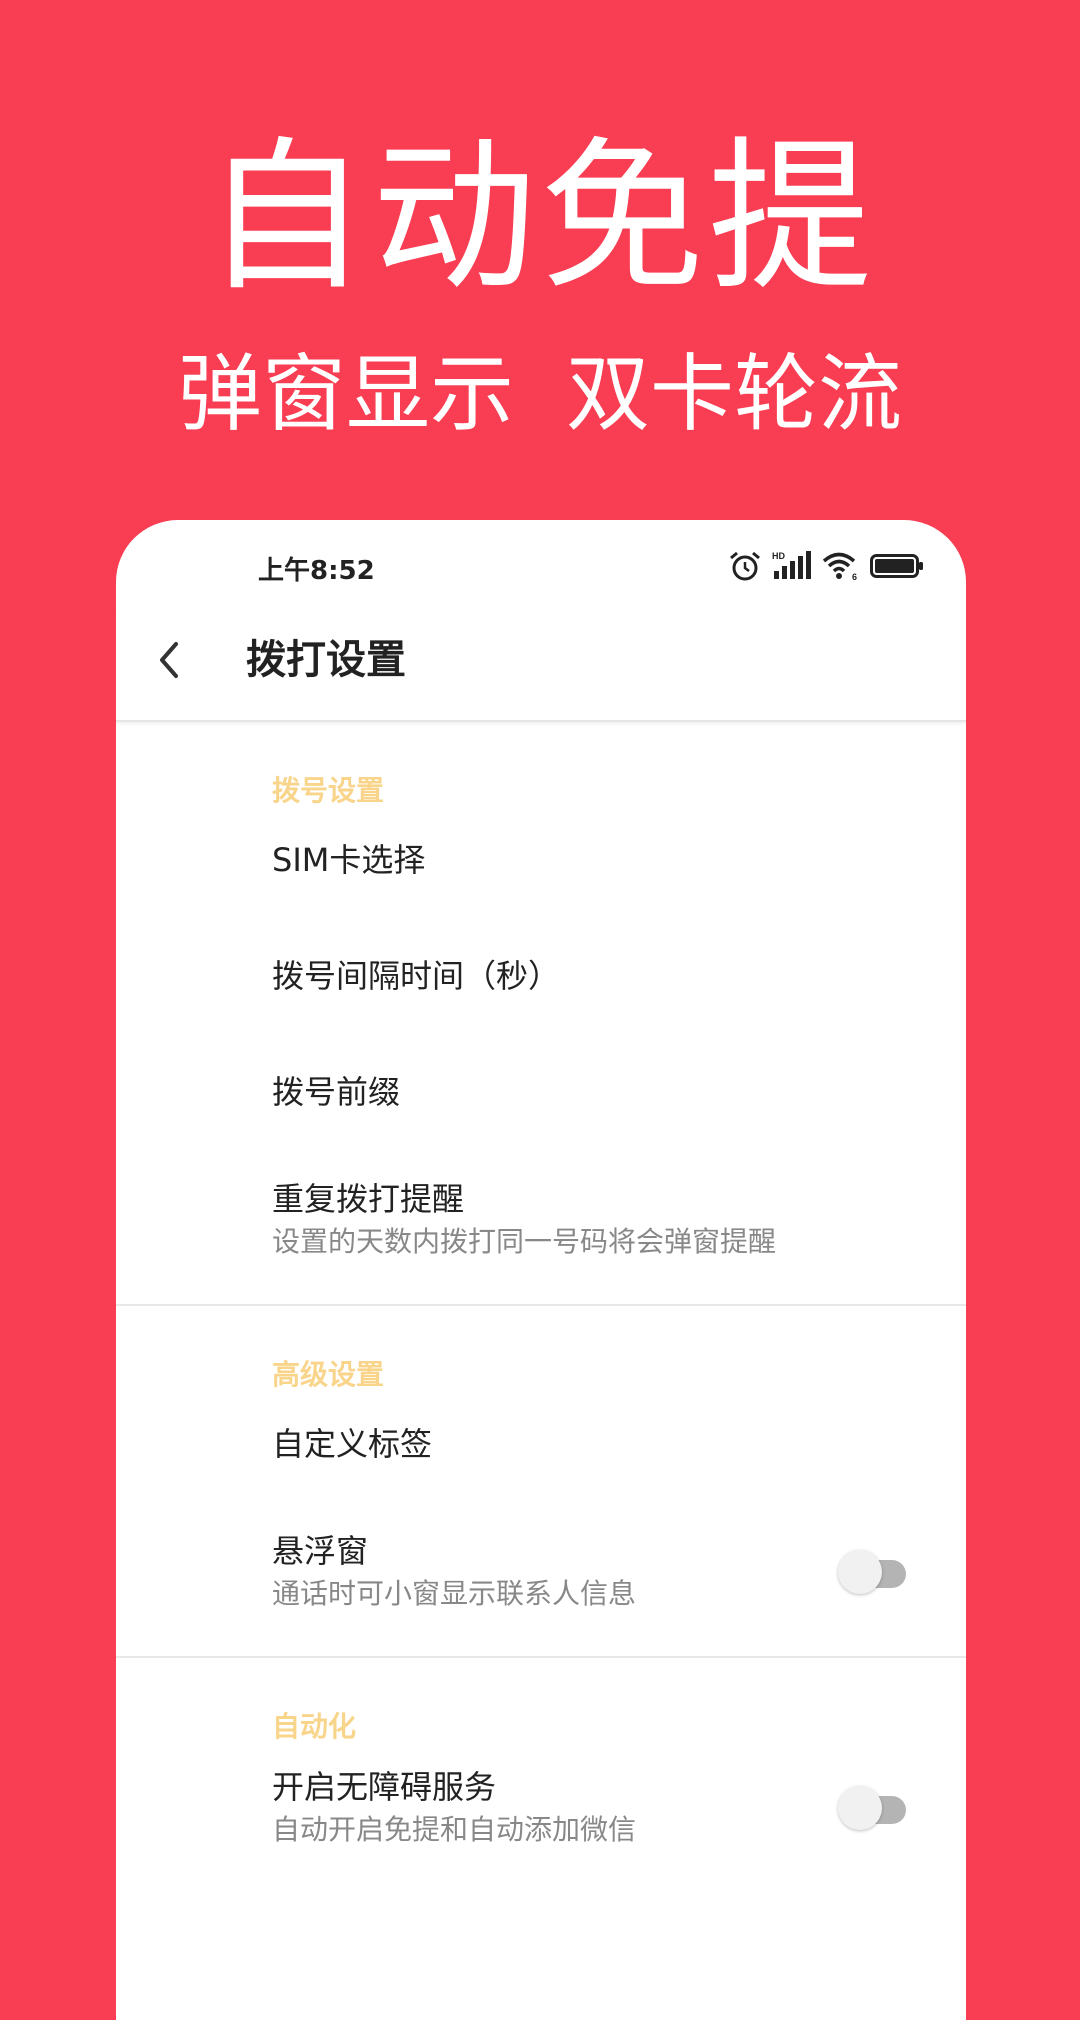 Image resolution: width=1080 pixels, height=2020 pixels. What do you see at coordinates (541, 566) in the screenshot?
I see `status-bar: 上午8:52 HD 6` at bounding box center [541, 566].